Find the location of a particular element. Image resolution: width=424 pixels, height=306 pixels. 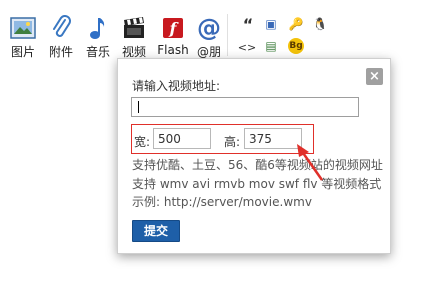

insert-music-label: 音乐 is located at coordinates (97, 52).